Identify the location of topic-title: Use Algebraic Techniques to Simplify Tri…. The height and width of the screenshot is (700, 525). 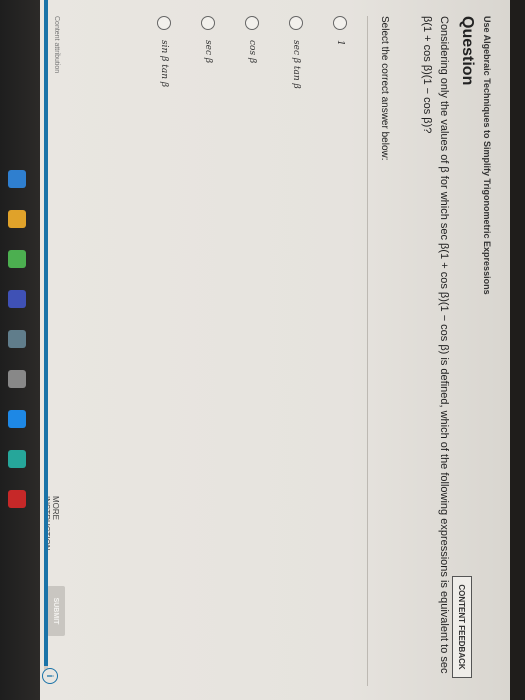
(487, 155).